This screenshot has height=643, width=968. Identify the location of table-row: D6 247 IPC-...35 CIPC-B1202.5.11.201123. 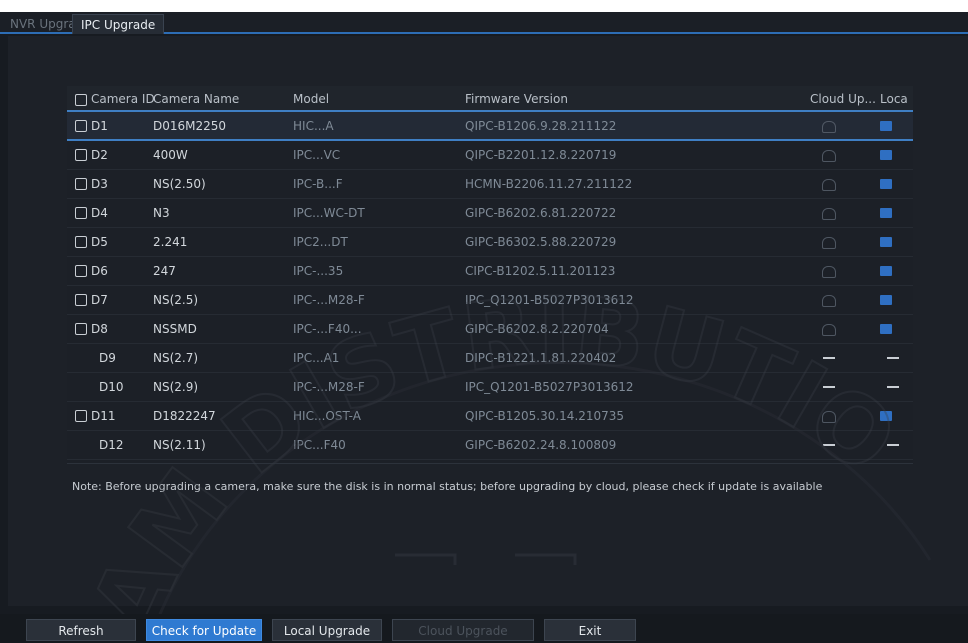
(490, 271).